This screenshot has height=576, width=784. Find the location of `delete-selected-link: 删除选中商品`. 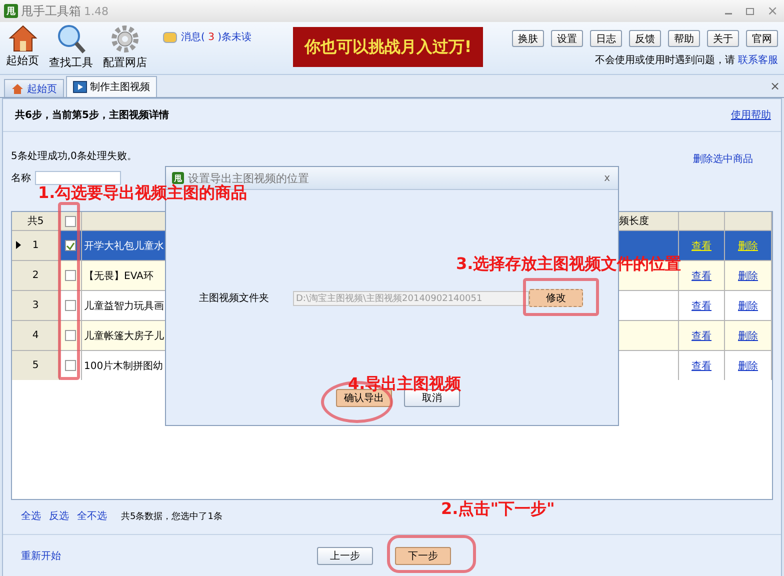

delete-selected-link: 删除选中商品 is located at coordinates (723, 159).